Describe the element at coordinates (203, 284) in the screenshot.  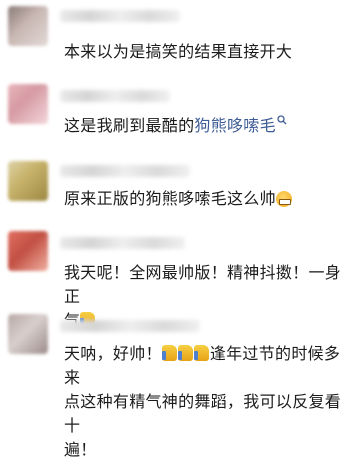
I see `comment-line: 我天呢！全网最帅版！精神抖擞！一身正` at that location.